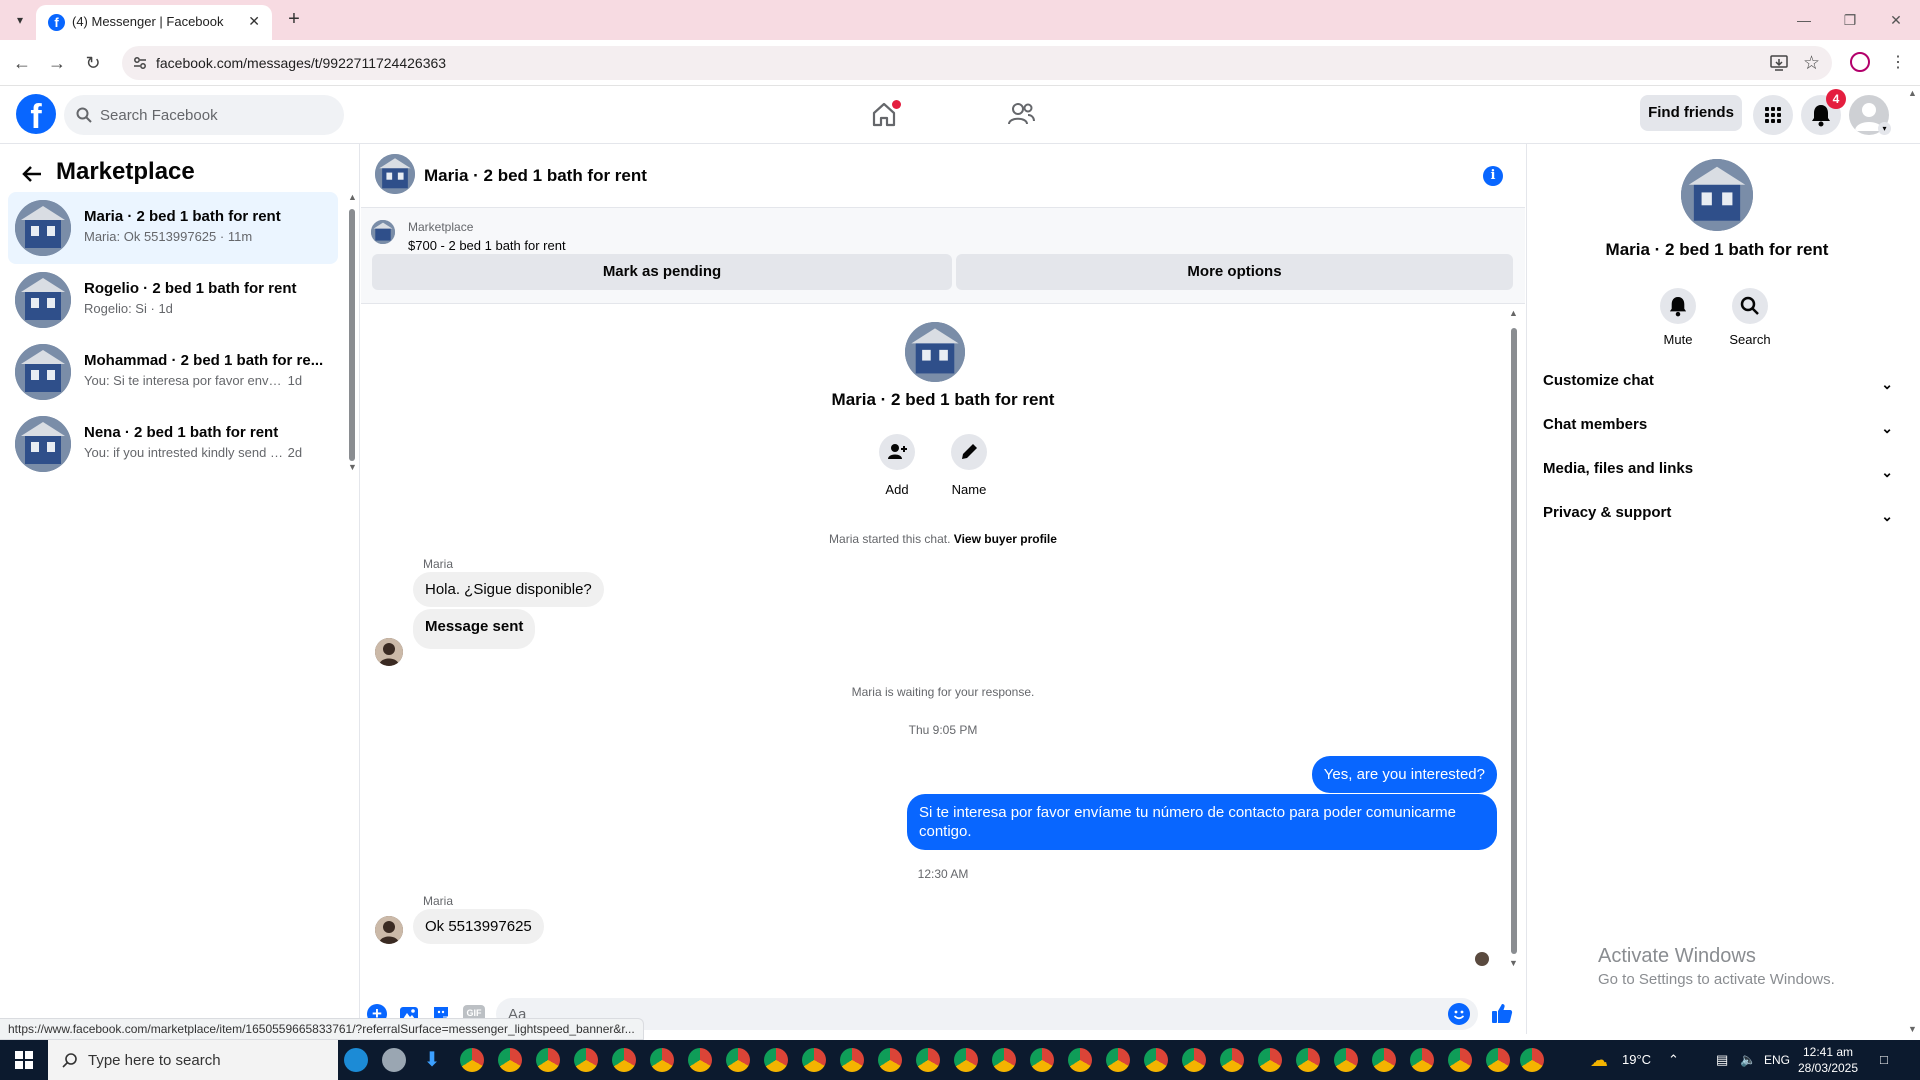  What do you see at coordinates (1850, 20) in the screenshot?
I see `restore-window-icon: ❐` at bounding box center [1850, 20].